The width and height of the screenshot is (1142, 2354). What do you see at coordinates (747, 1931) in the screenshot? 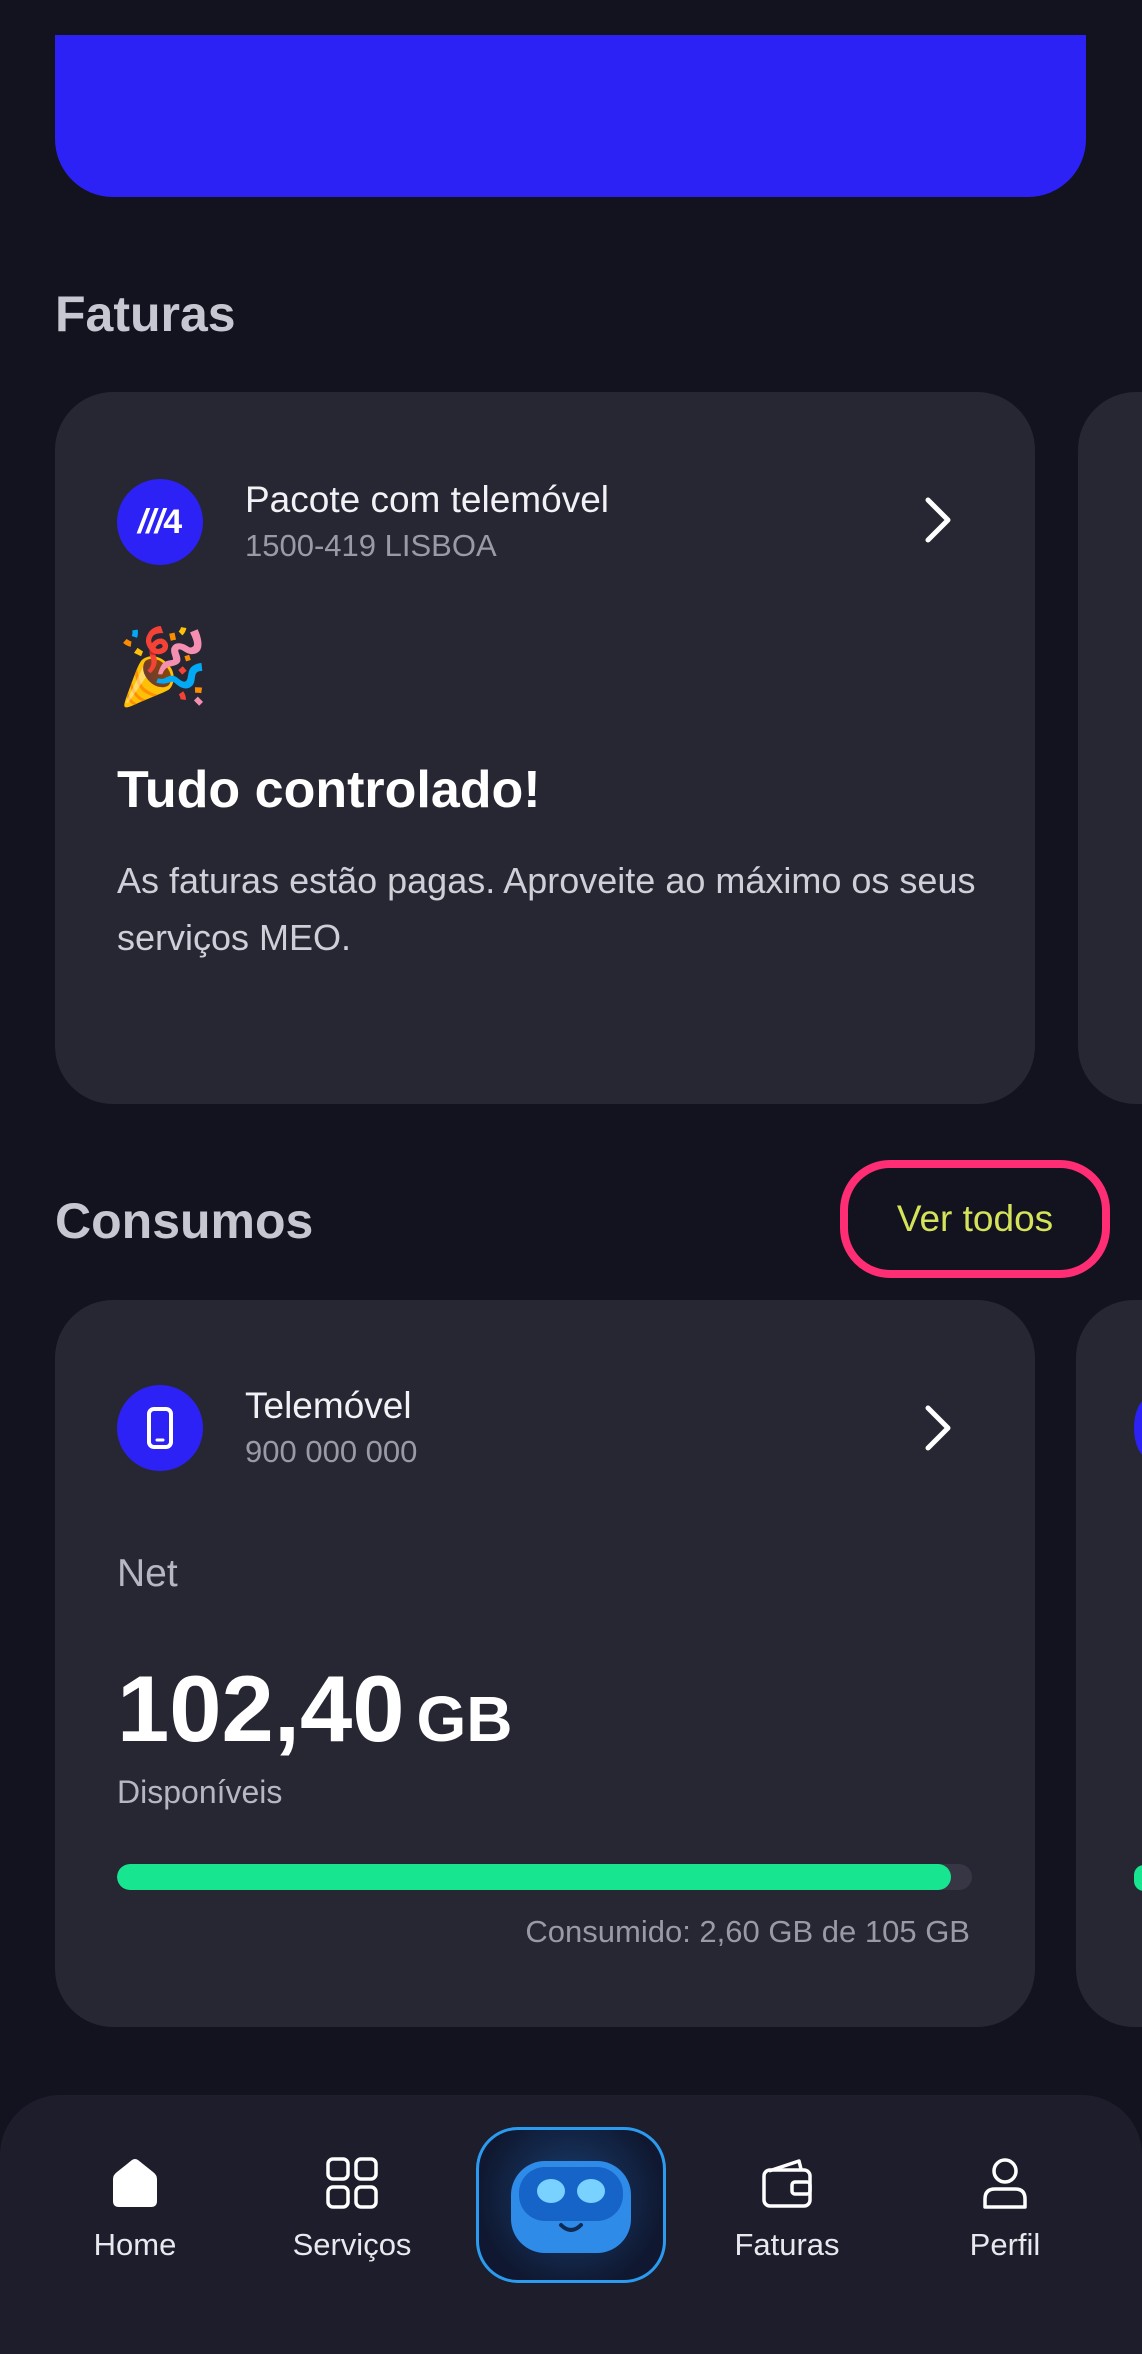
I see `data-consumed-text: Consumido: 2,60 GB de 105 GB` at bounding box center [747, 1931].